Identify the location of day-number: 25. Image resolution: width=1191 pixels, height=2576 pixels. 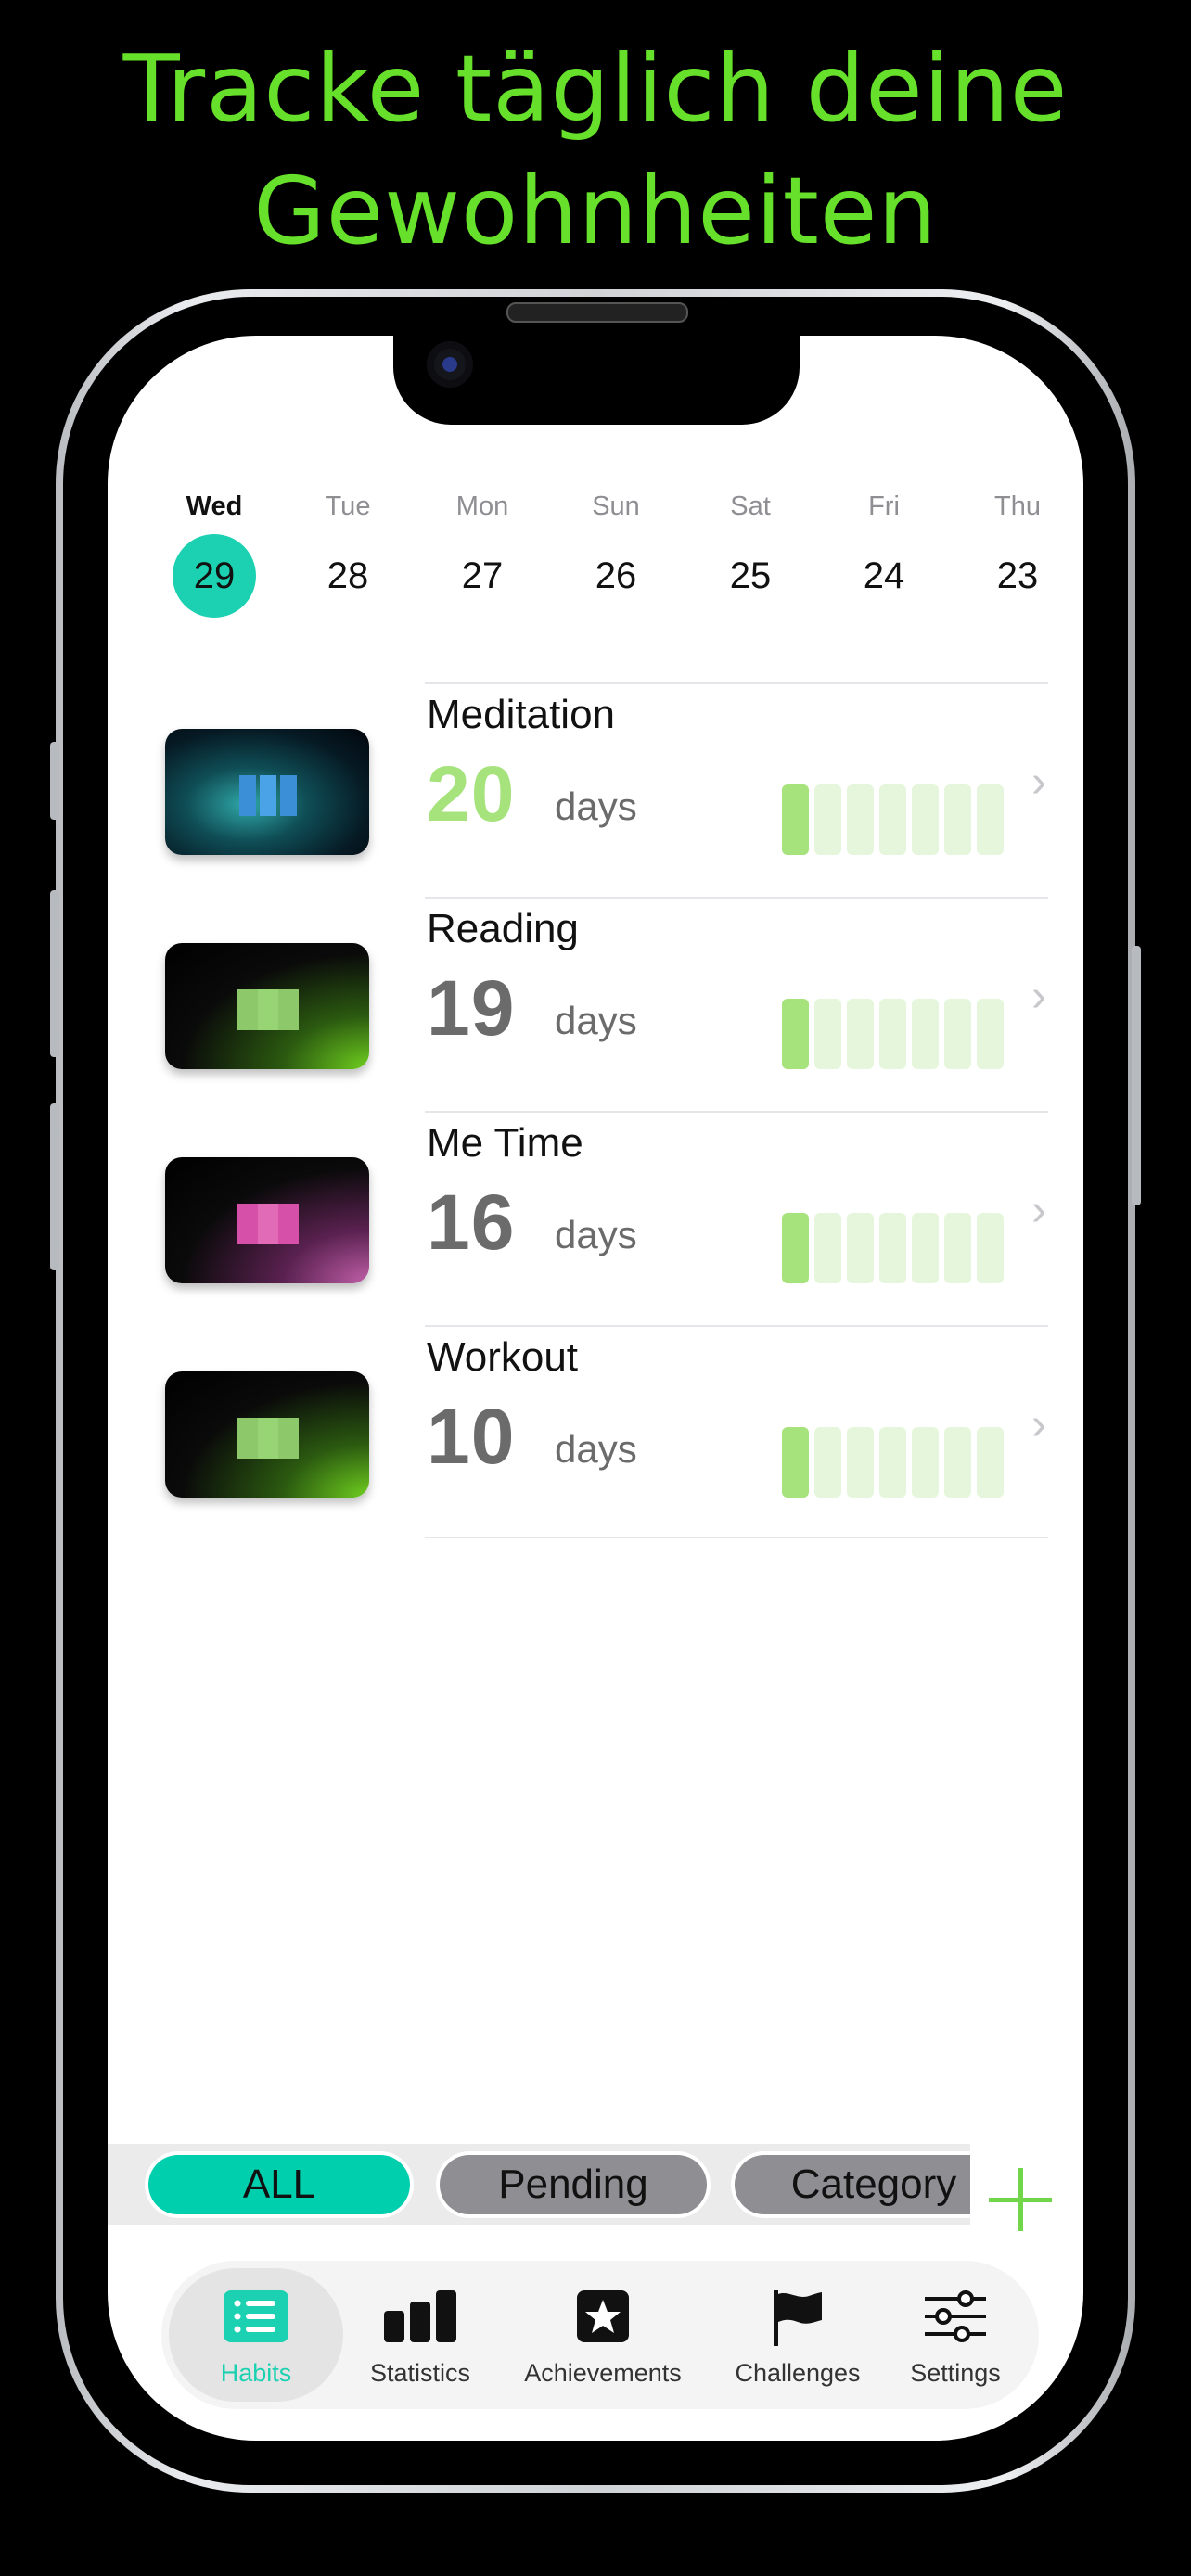
(751, 575).